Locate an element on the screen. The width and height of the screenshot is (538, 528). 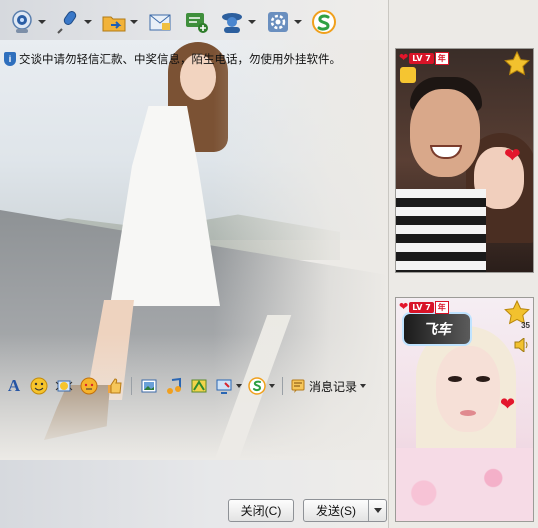
folder-send-icon is located at coordinates (114, 22).